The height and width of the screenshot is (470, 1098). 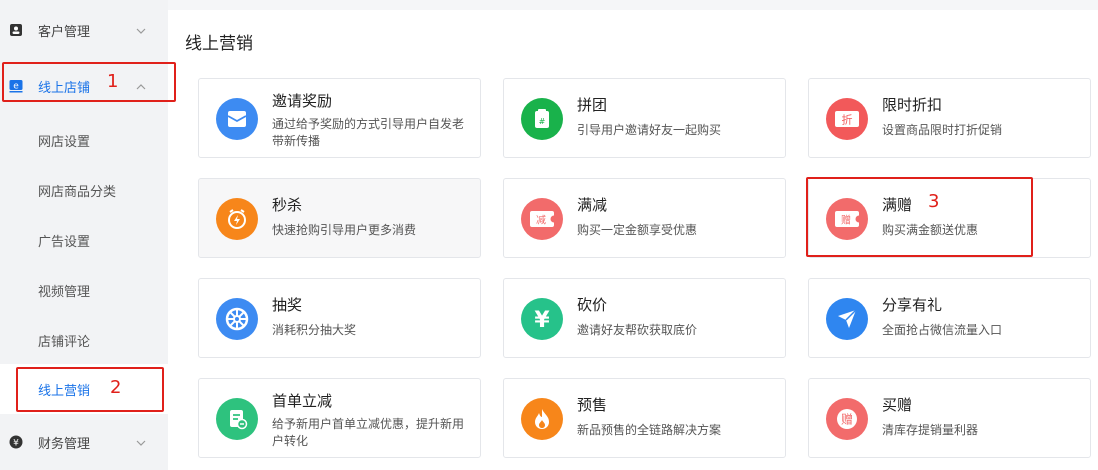 What do you see at coordinates (64, 292) in the screenshot?
I see `sidebar-subitem-label: 视频管理` at bounding box center [64, 292].